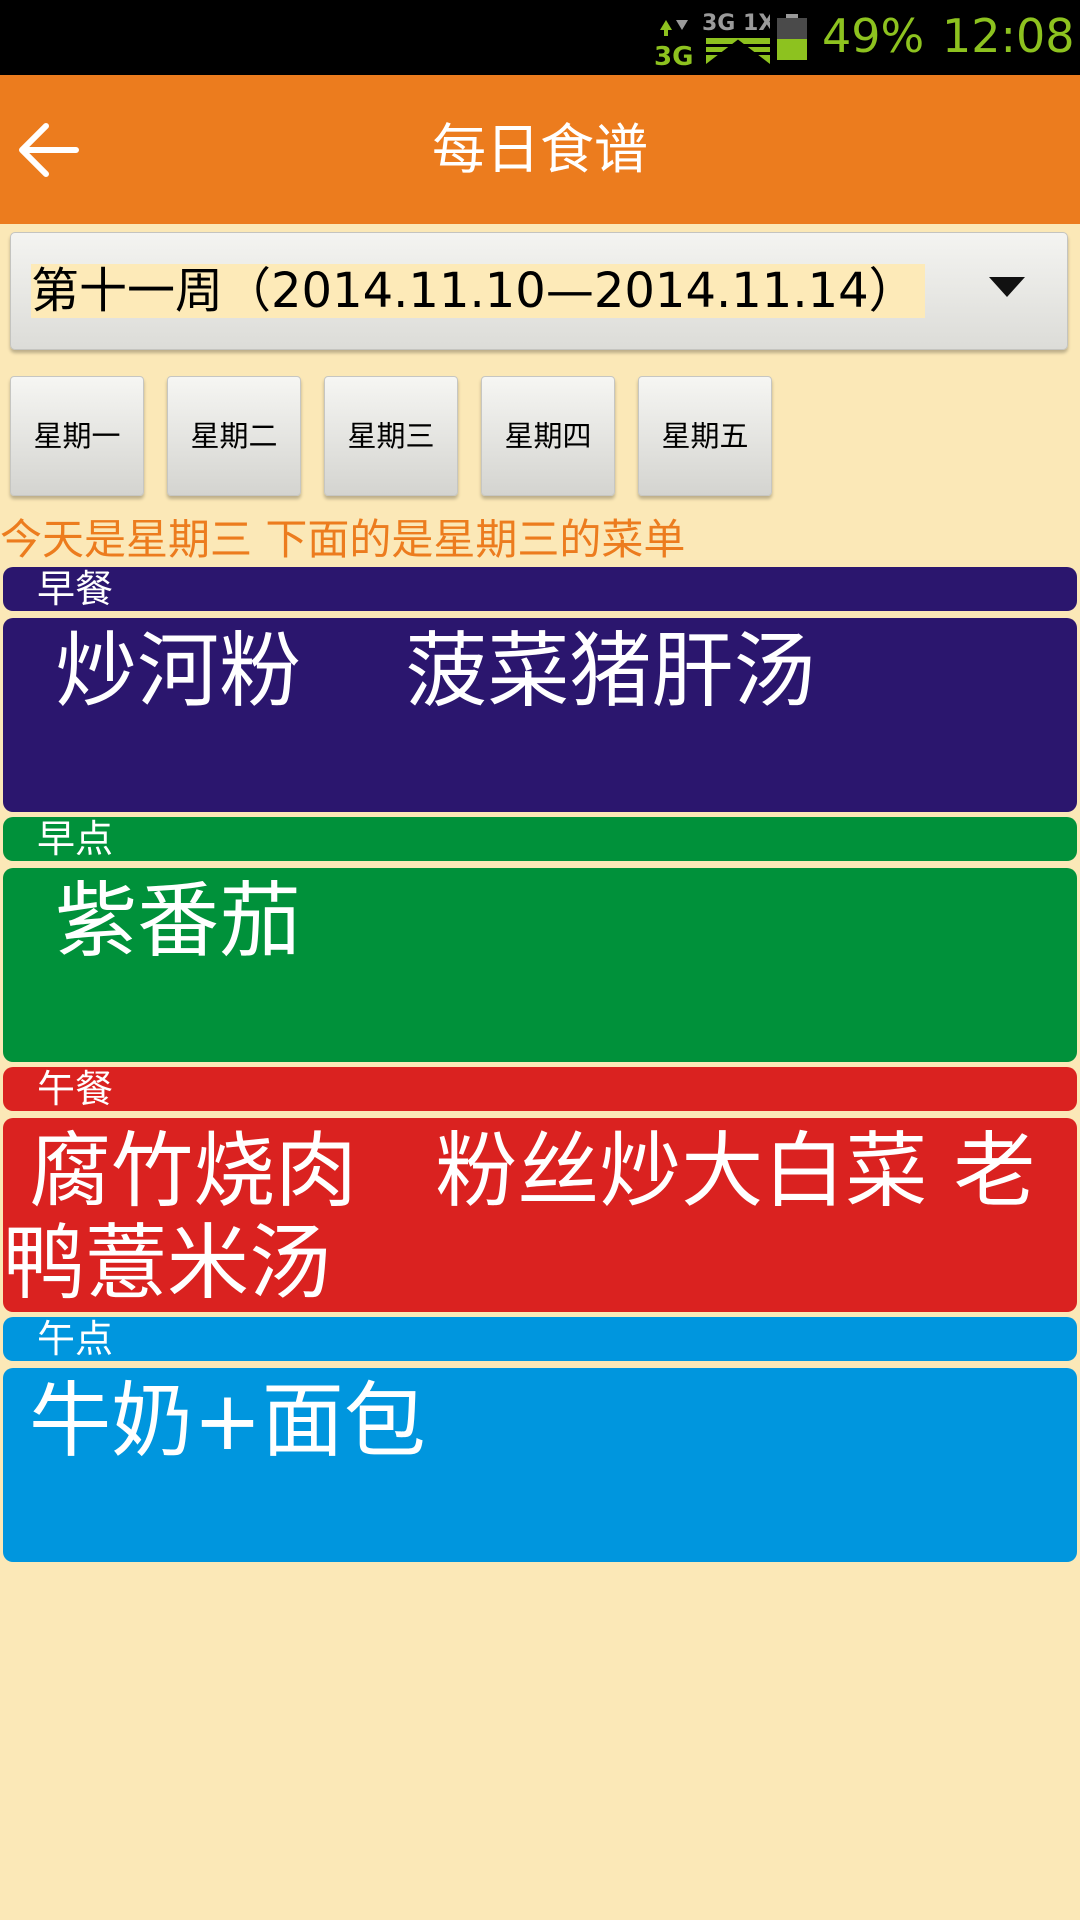  I want to click on clock: 12:08, so click(1008, 36).